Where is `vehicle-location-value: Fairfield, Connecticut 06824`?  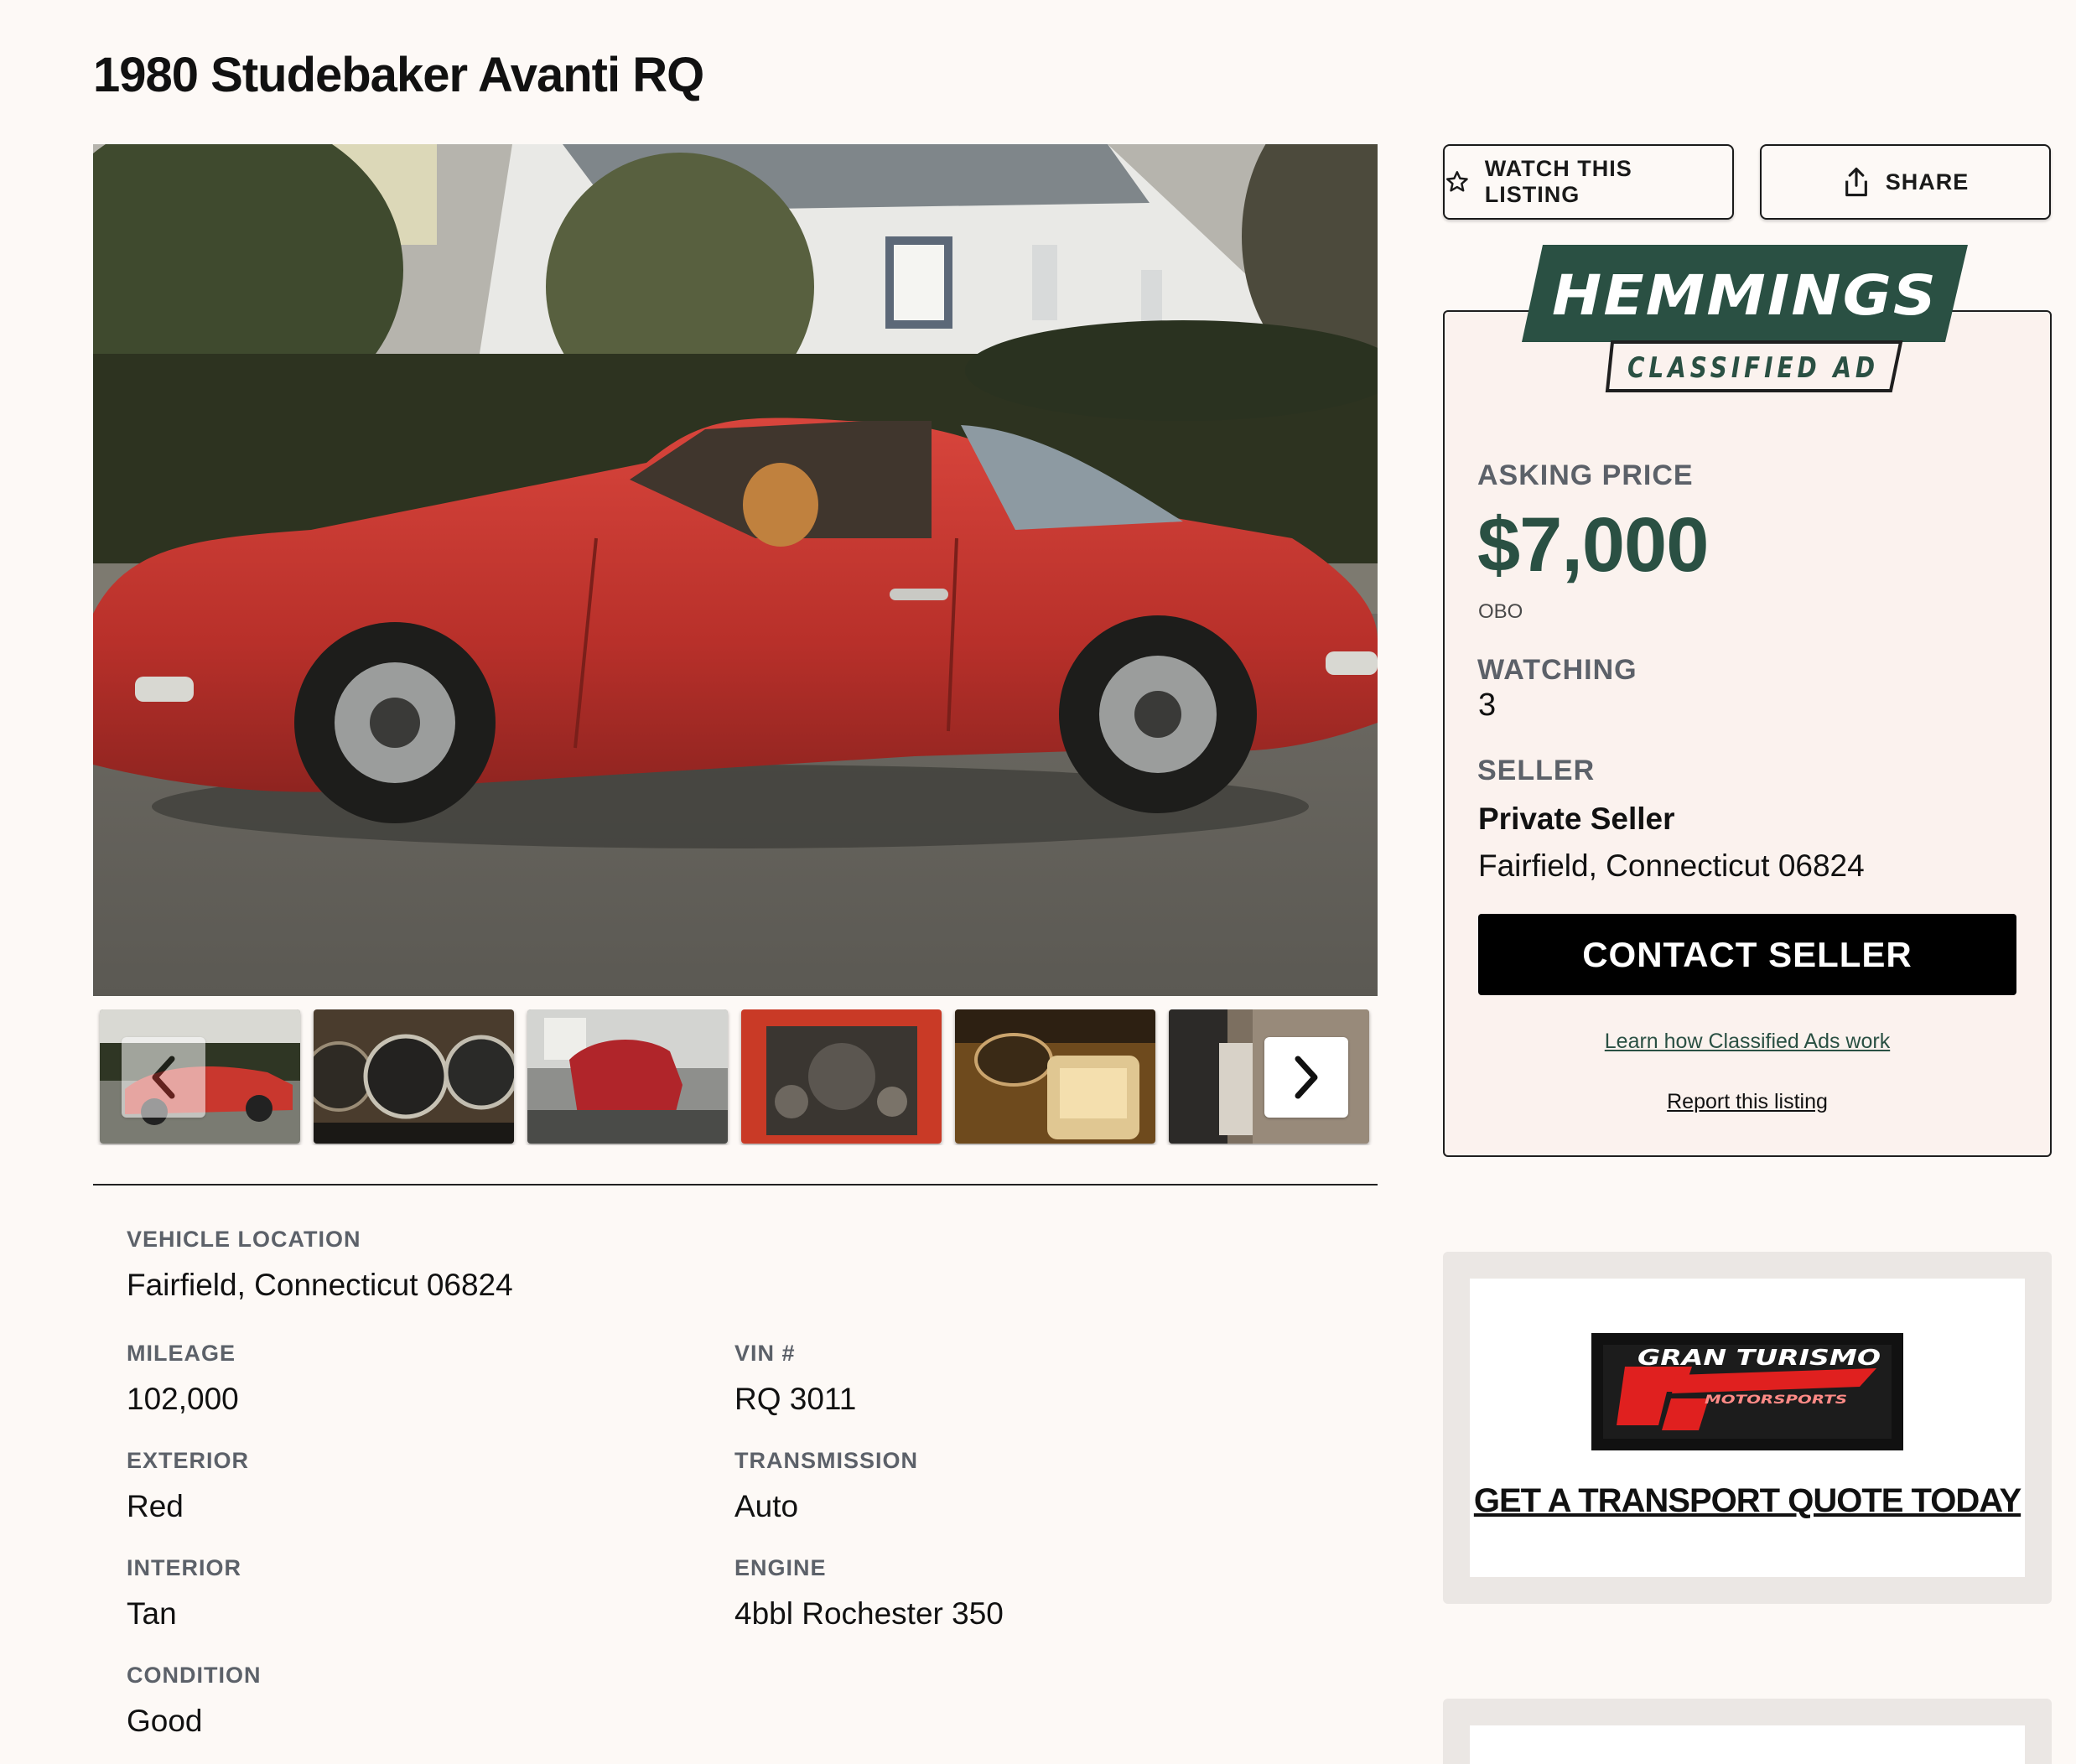
vehicle-location-value: Fairfield, Connecticut 06824 is located at coordinates (320, 1285).